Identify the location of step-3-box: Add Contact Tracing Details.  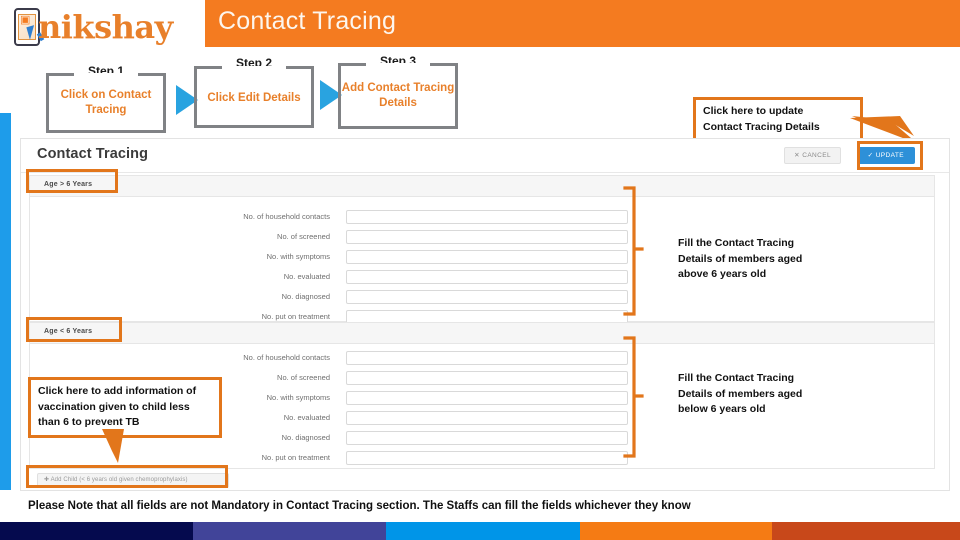
(398, 96).